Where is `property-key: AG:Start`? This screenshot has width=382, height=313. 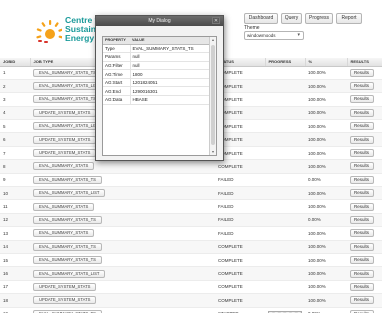 property-key: AG:Start is located at coordinates (117, 83).